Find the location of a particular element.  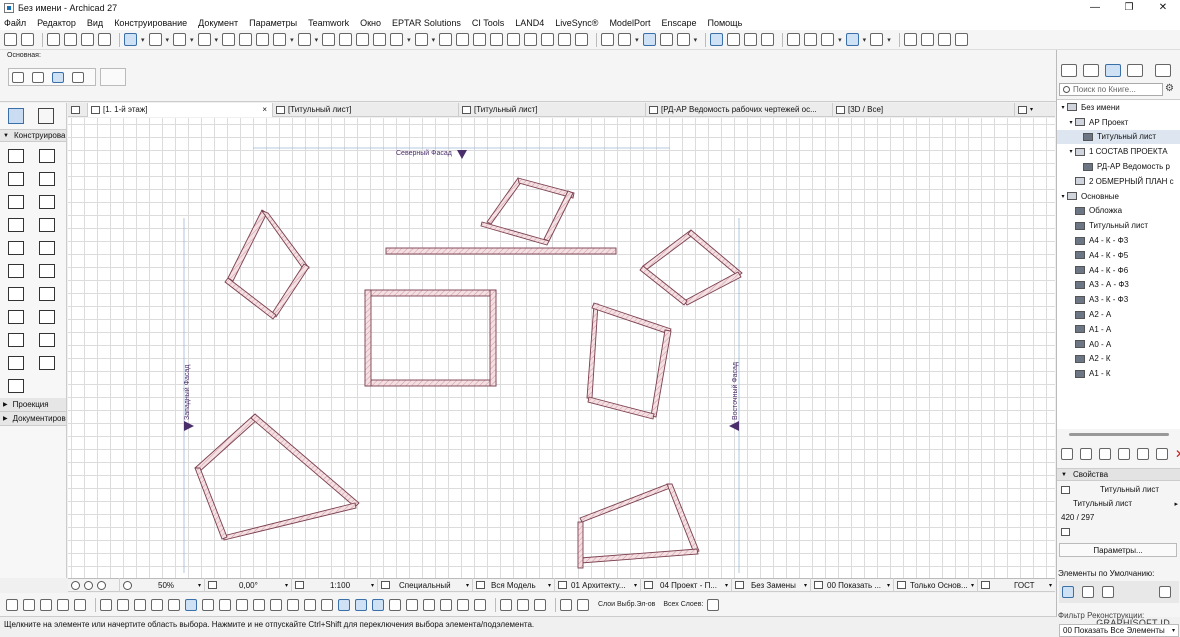

tree-item: А1 - А is located at coordinates (1118, 329).